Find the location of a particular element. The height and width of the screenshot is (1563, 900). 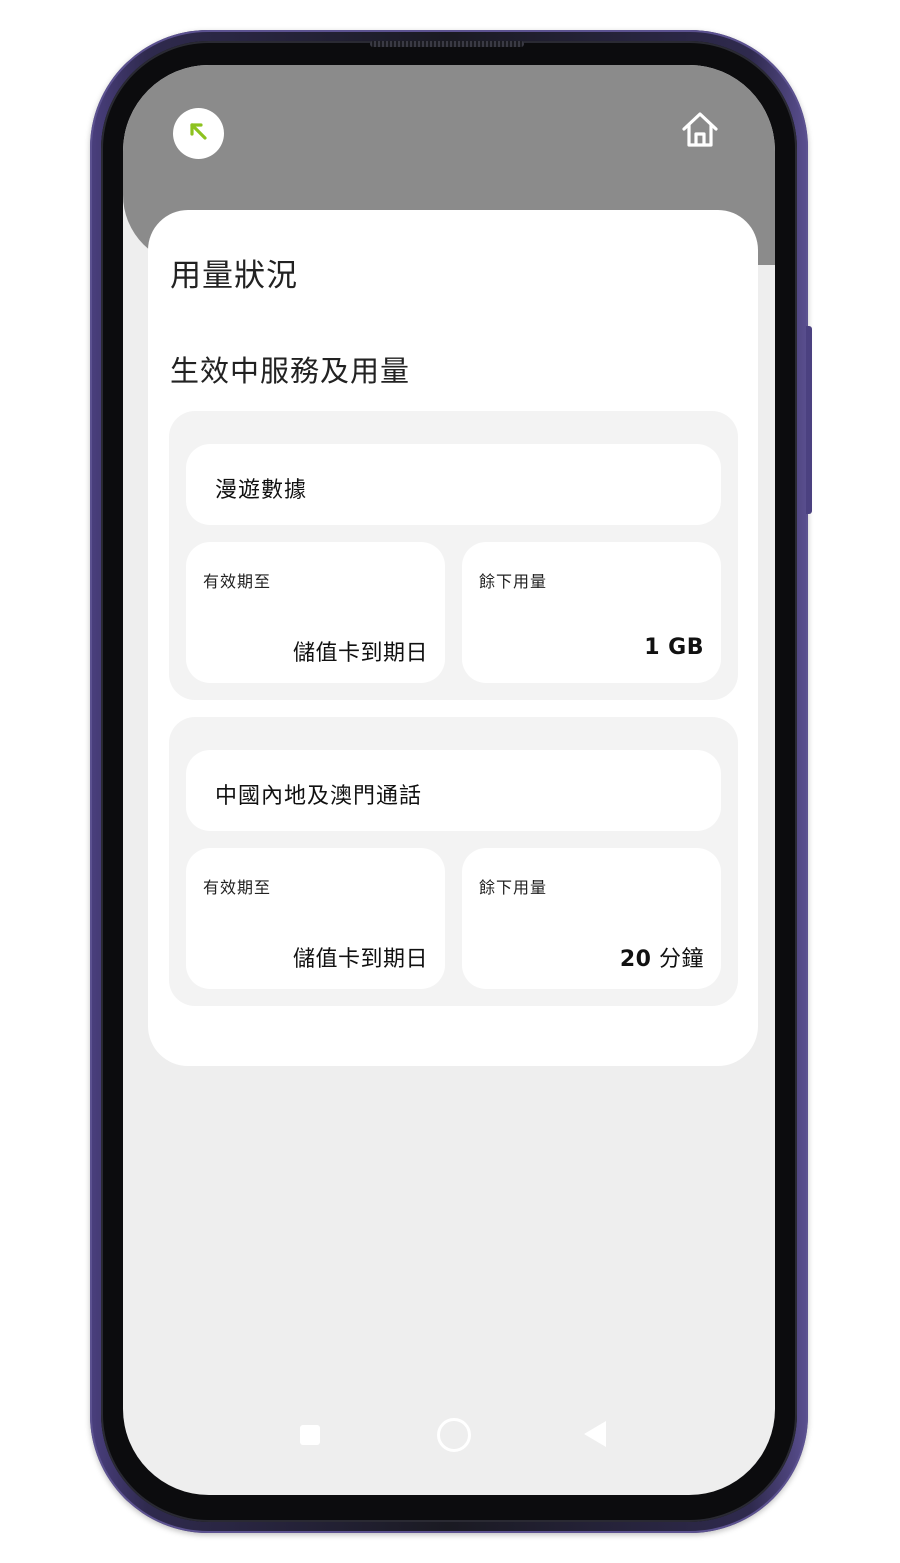

service-name: 中國內地及澳門通話 is located at coordinates (319, 796).